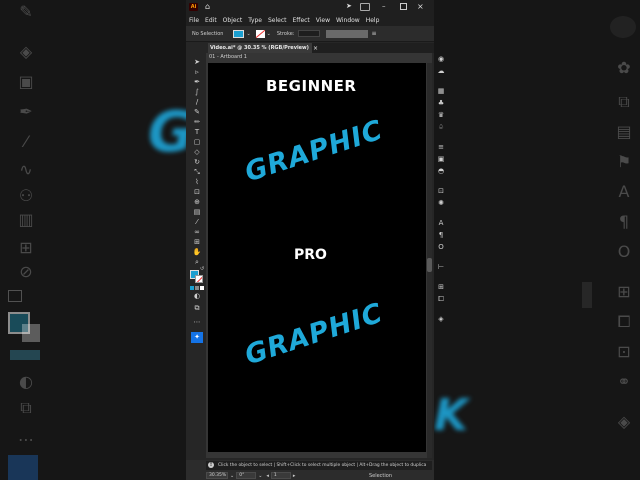  I want to click on paintbrush-tool-icon: ✎, so click(197, 112).